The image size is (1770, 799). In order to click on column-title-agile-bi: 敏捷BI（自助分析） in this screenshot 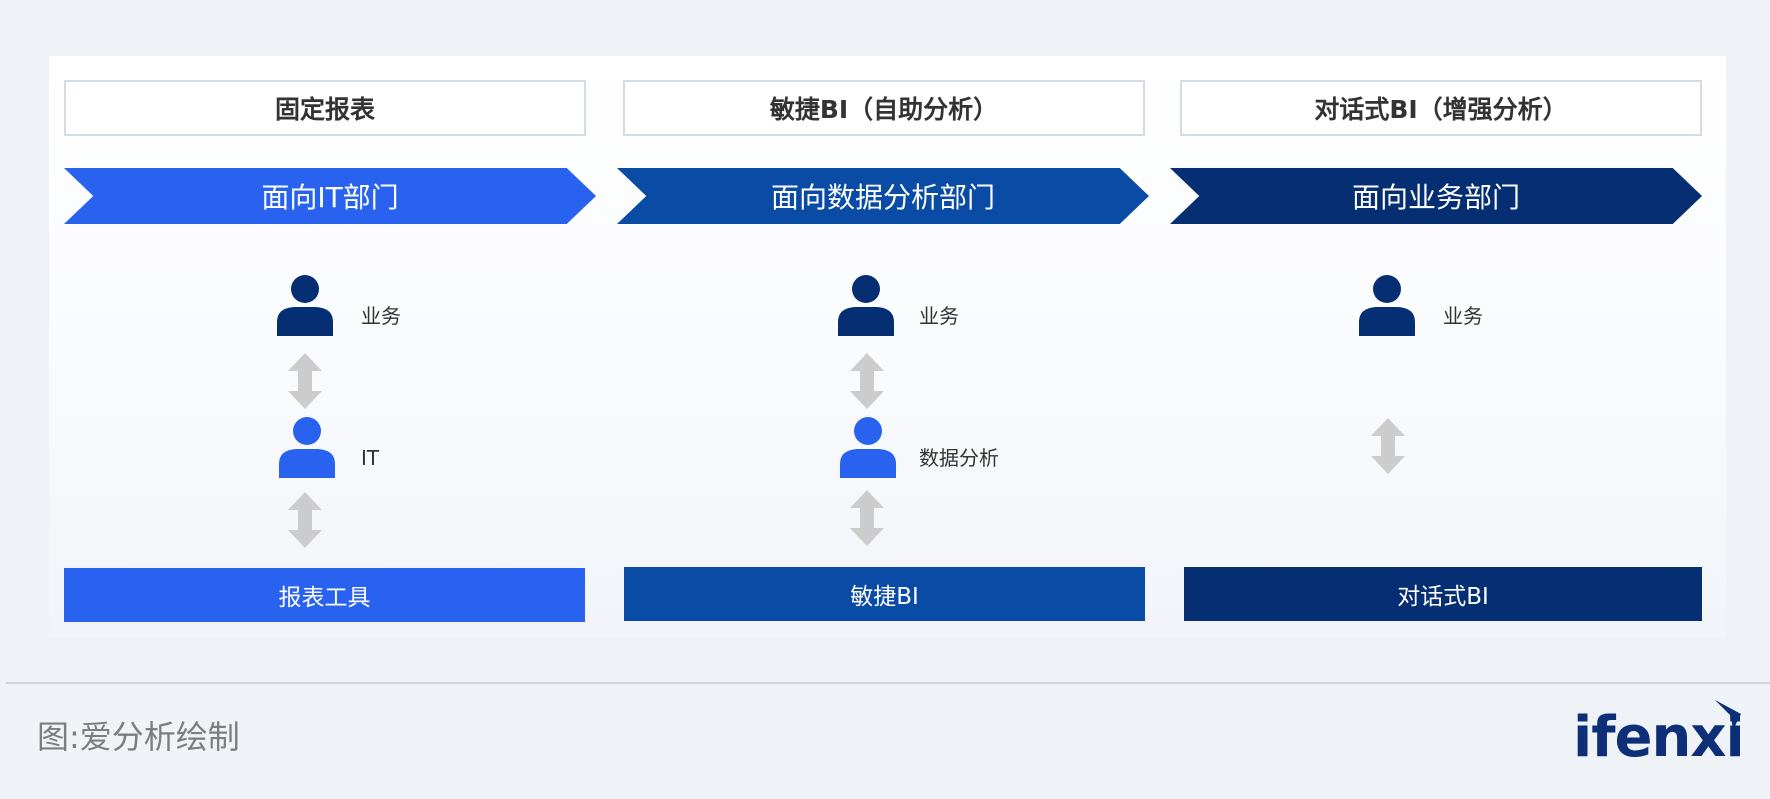, I will do `click(884, 108)`.